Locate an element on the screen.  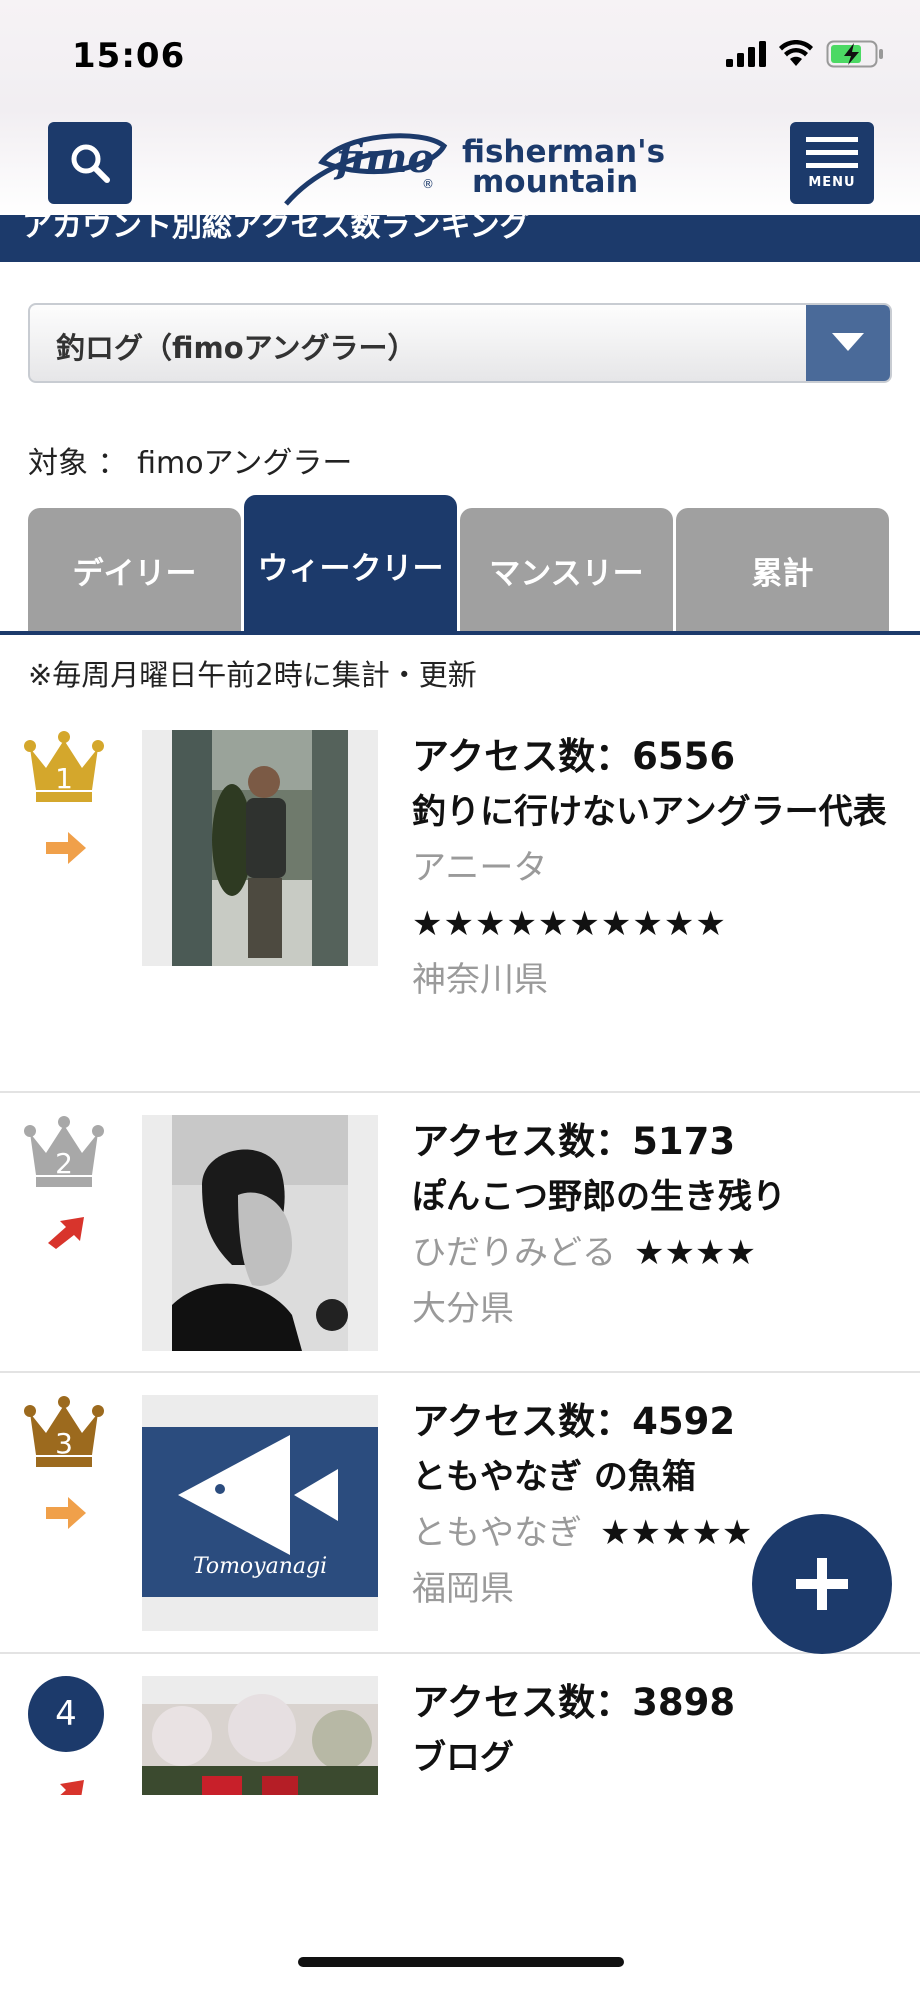
gold-crown-icon: 1 is located at coordinates (64, 766).